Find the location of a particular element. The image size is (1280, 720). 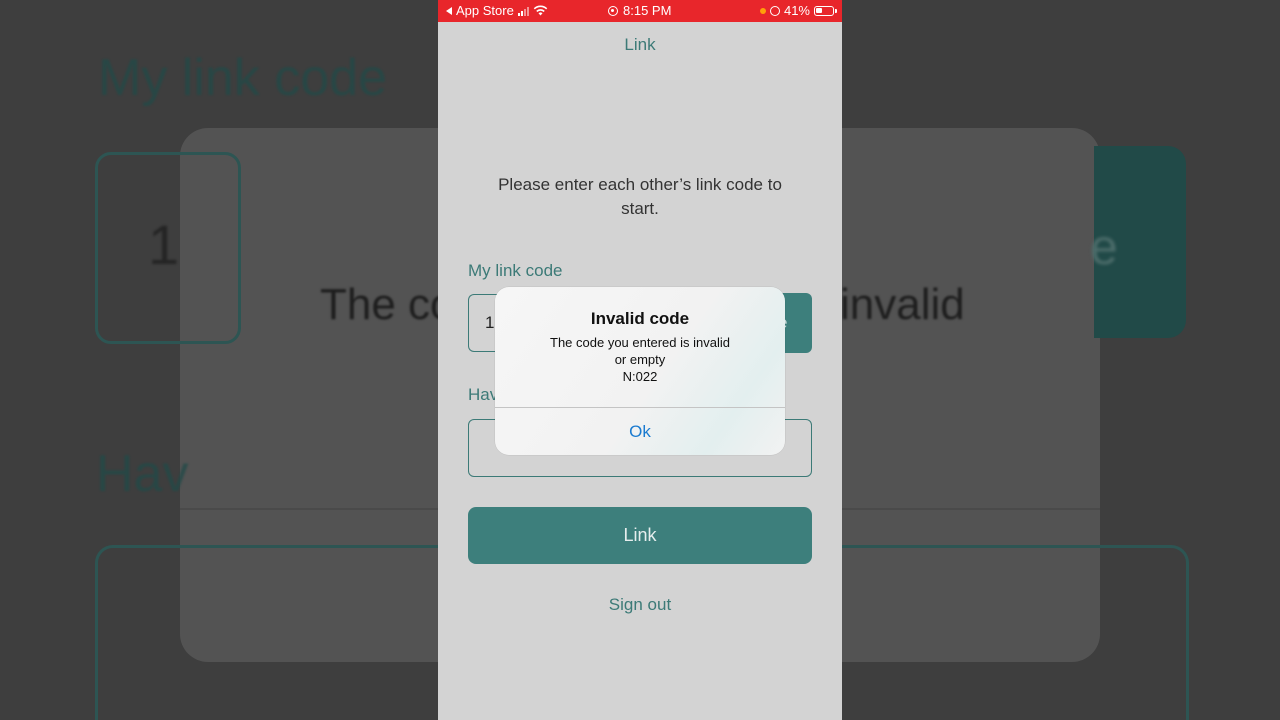

record-icon is located at coordinates (613, 10).